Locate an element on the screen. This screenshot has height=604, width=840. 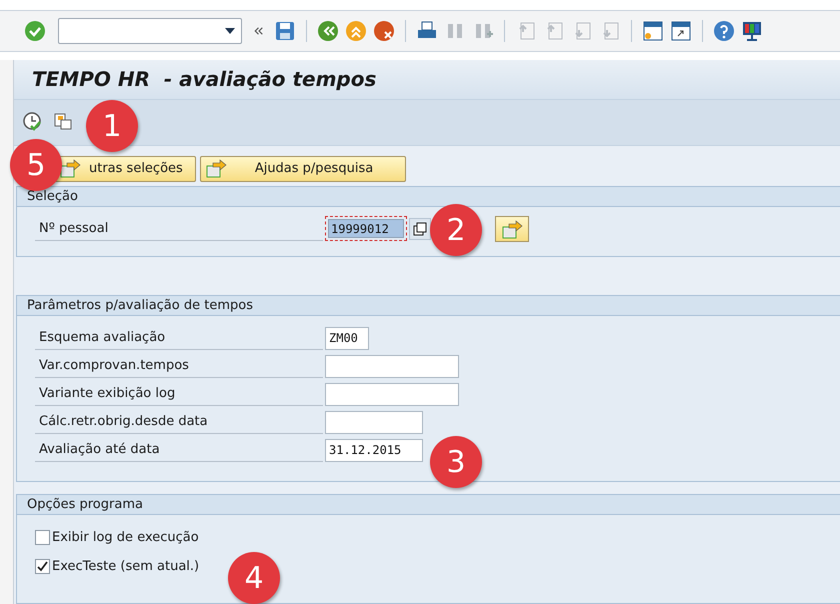
field-label: Esquema avaliação is located at coordinates (179, 338).